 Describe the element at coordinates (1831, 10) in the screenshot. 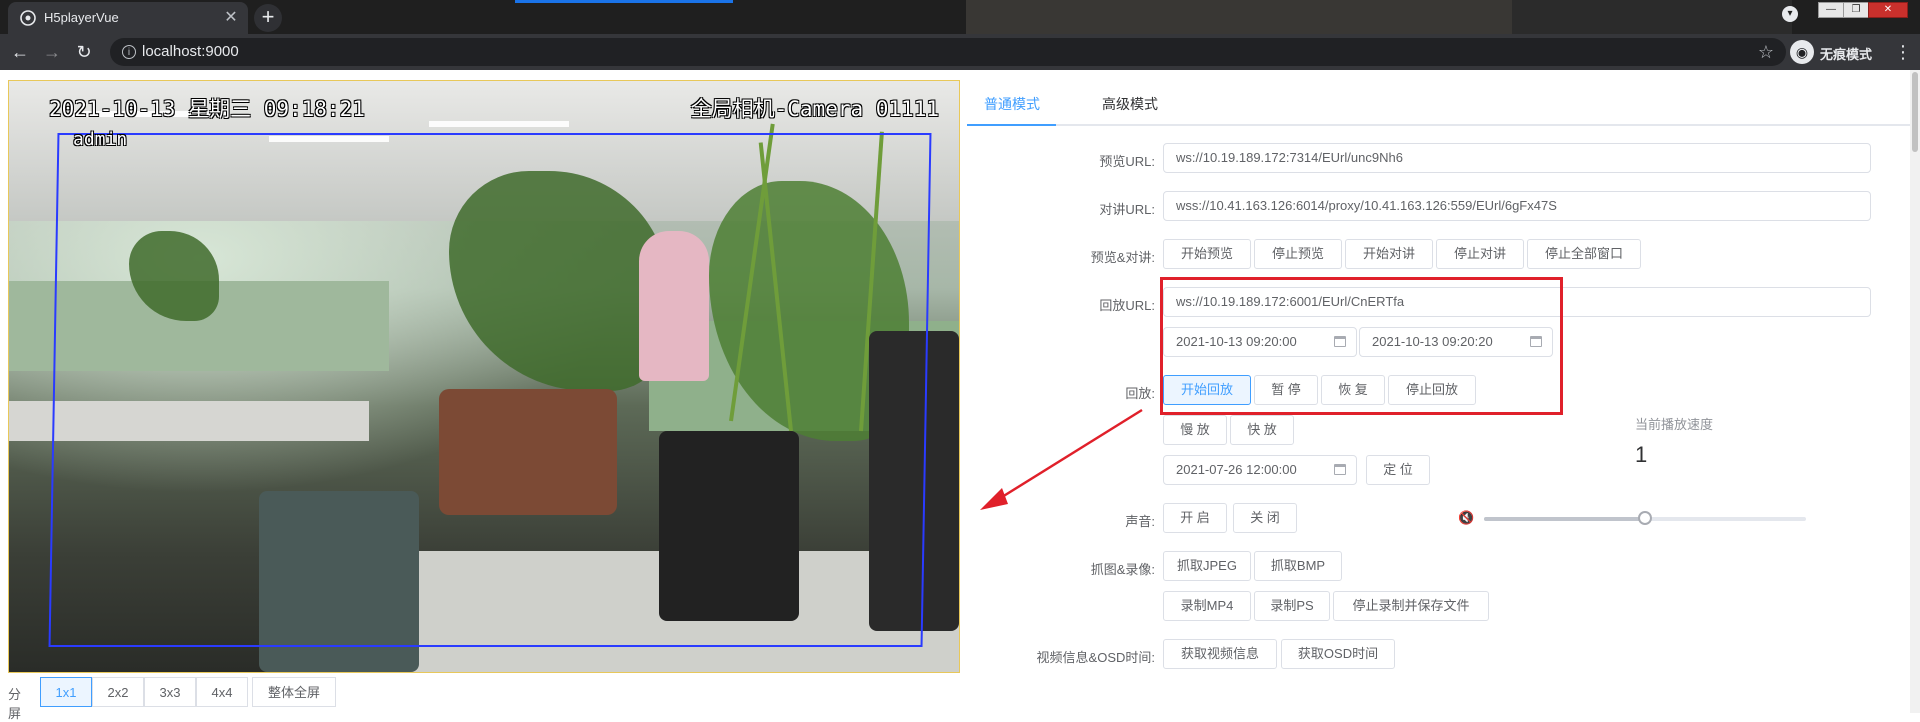

I see `minimize-button: —` at that location.